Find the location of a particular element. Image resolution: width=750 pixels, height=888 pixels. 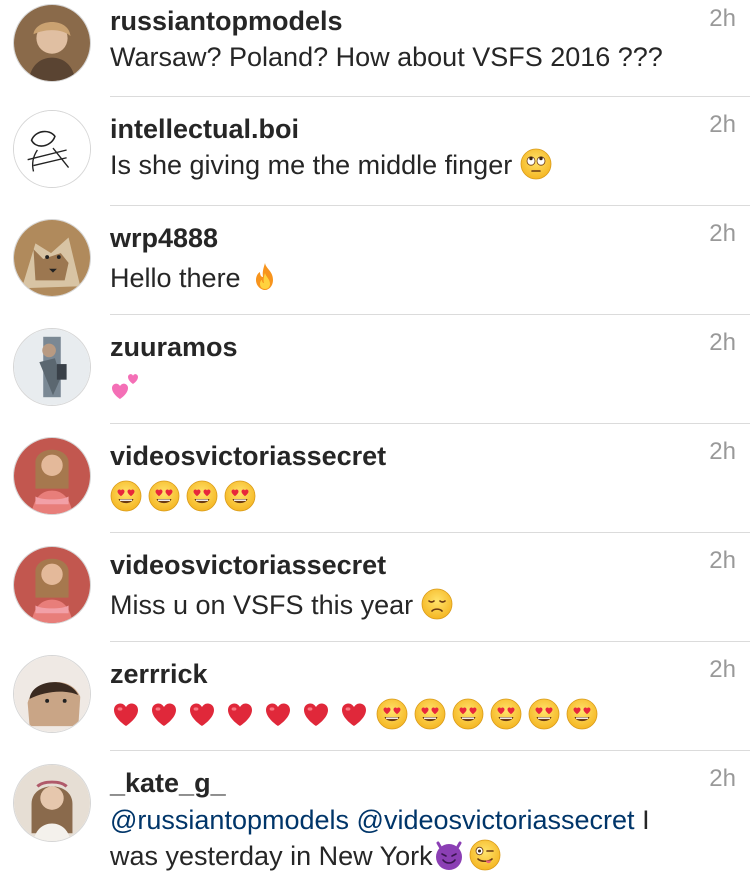

comment-username: russiantopmodels is located at coordinates (226, 21).